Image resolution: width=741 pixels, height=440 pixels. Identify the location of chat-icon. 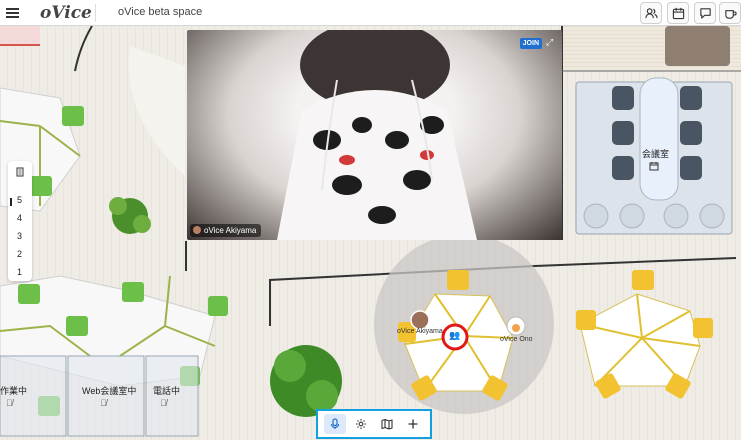
(705, 13).